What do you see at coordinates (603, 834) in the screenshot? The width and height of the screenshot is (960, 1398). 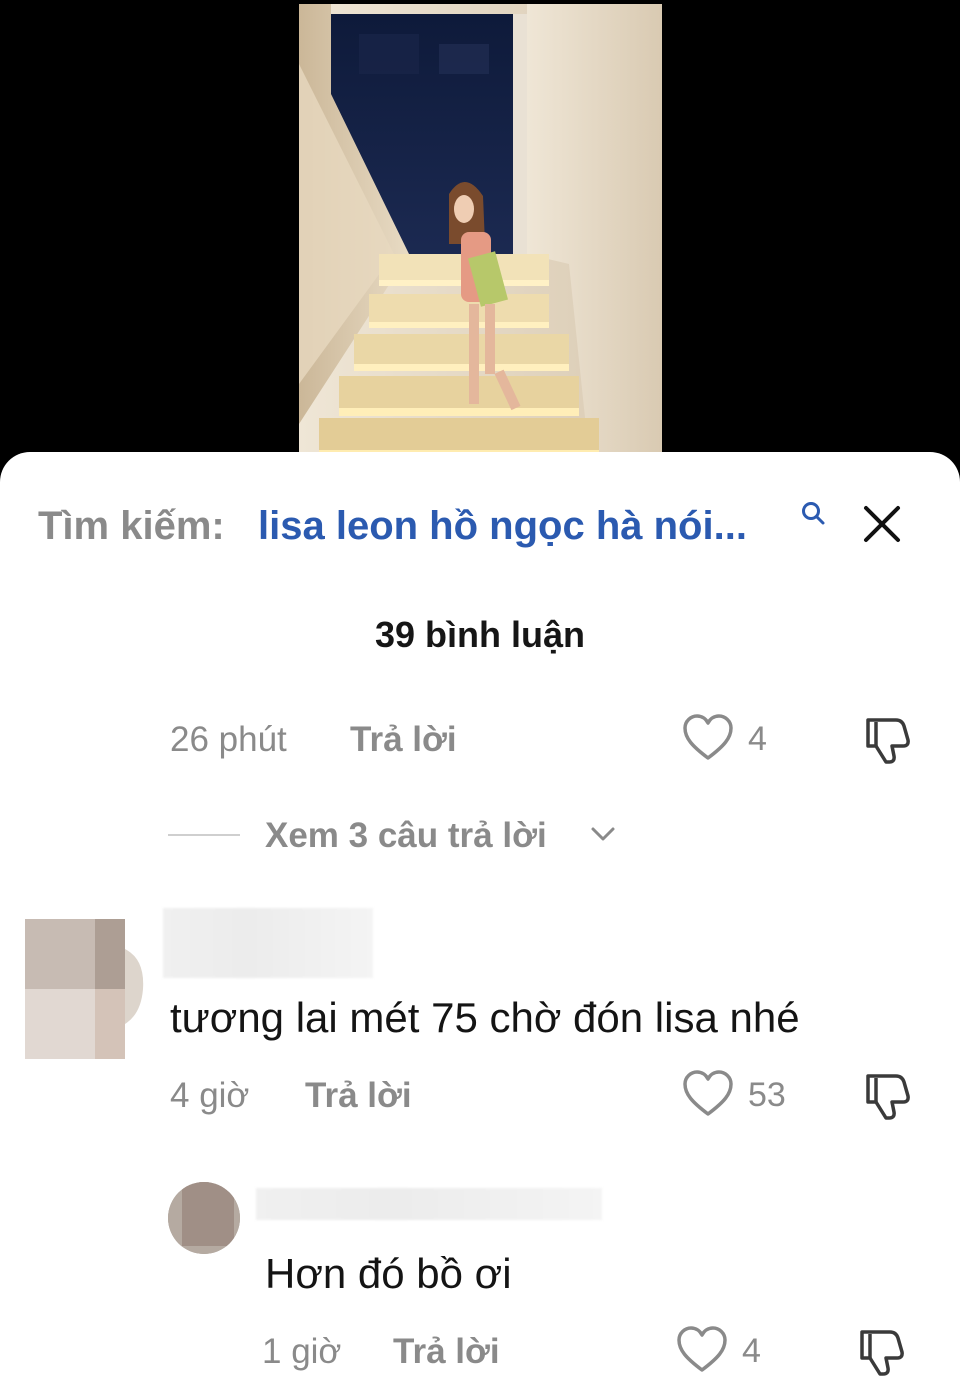 I see `chevron-down-icon` at bounding box center [603, 834].